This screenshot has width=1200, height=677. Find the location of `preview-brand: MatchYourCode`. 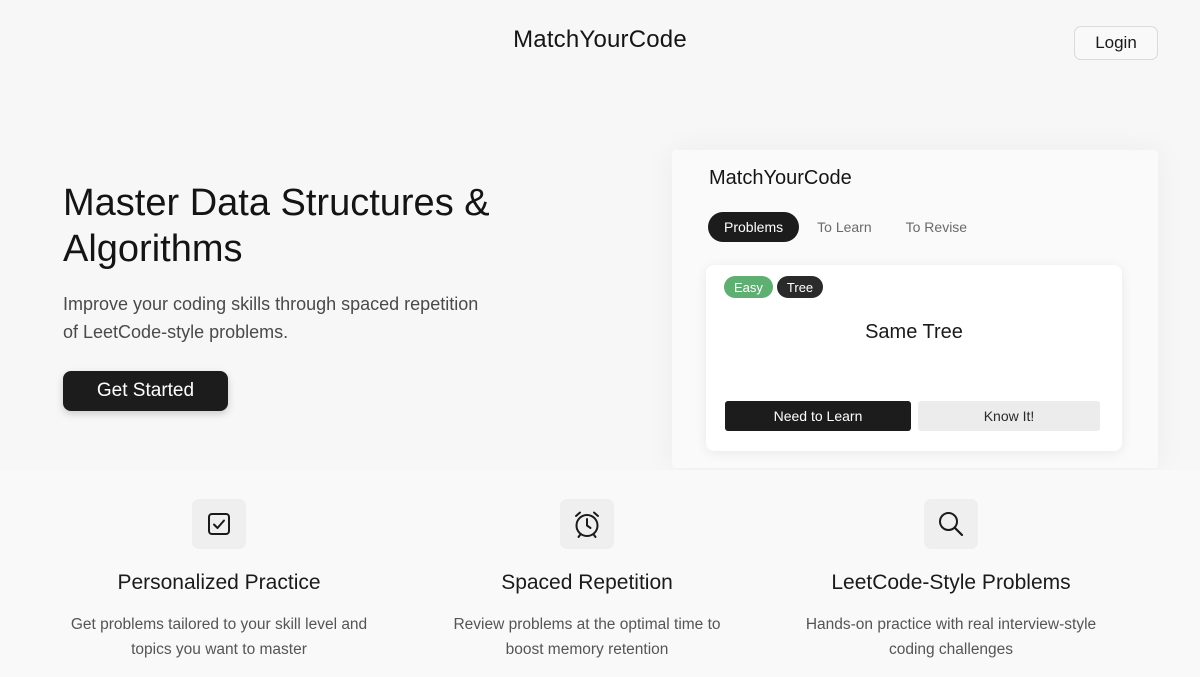

preview-brand: MatchYourCode is located at coordinates (780, 178).